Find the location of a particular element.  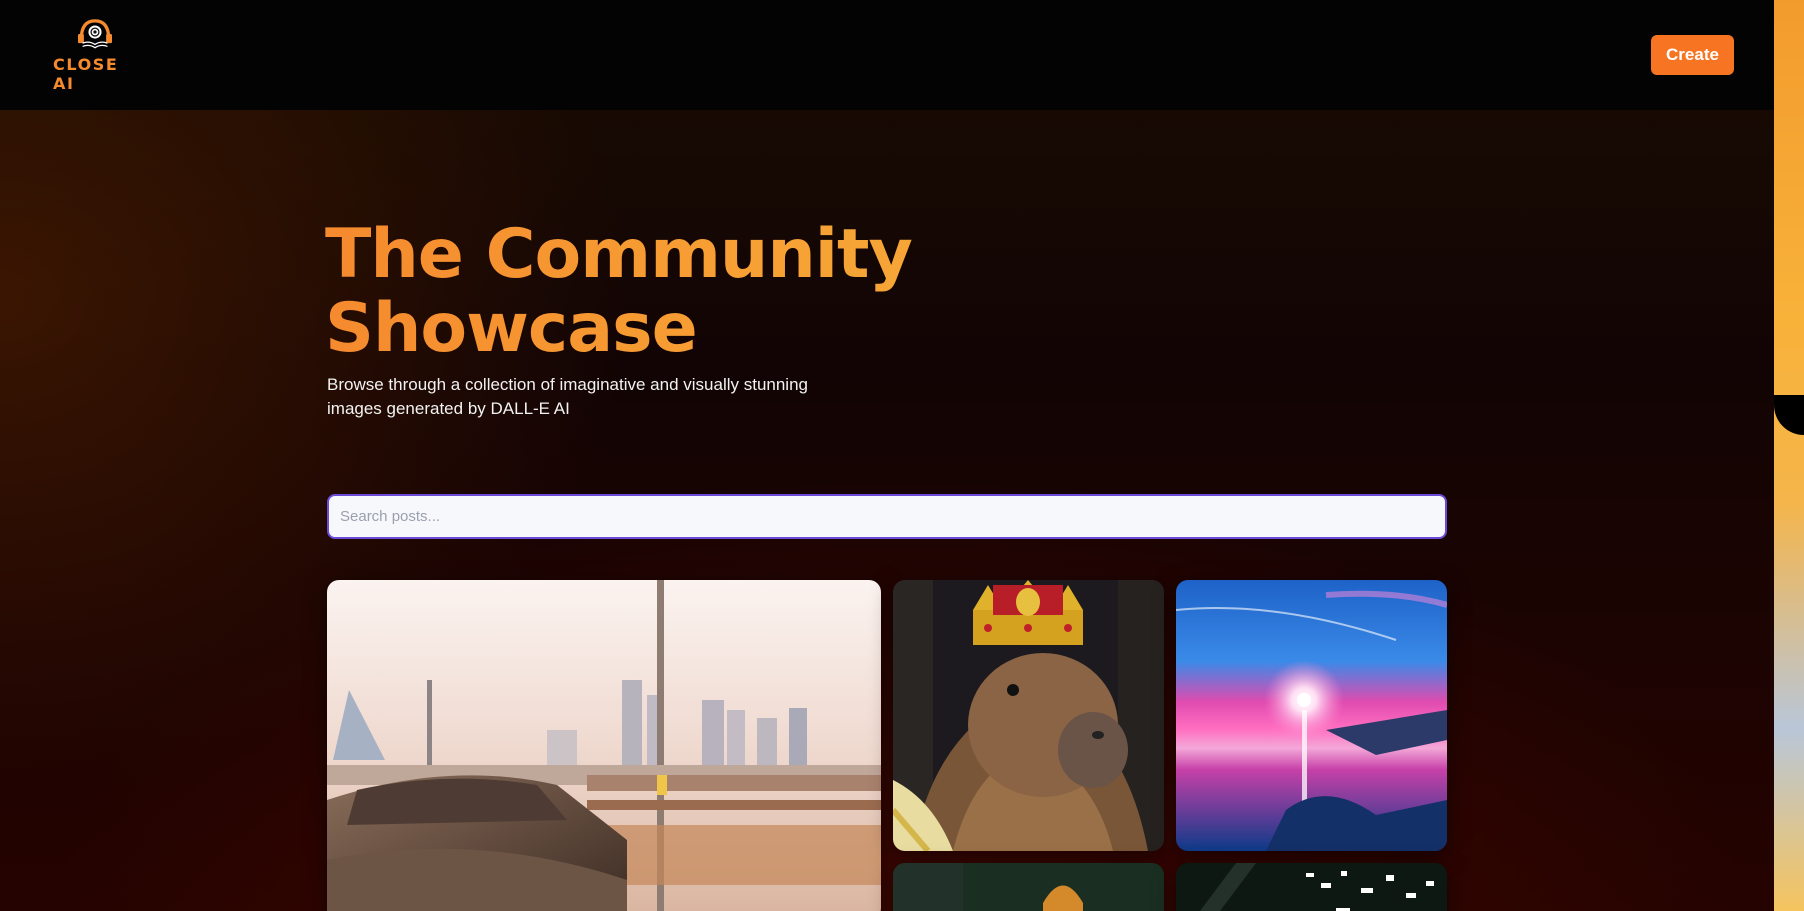

night-city-image is located at coordinates (1311, 887).